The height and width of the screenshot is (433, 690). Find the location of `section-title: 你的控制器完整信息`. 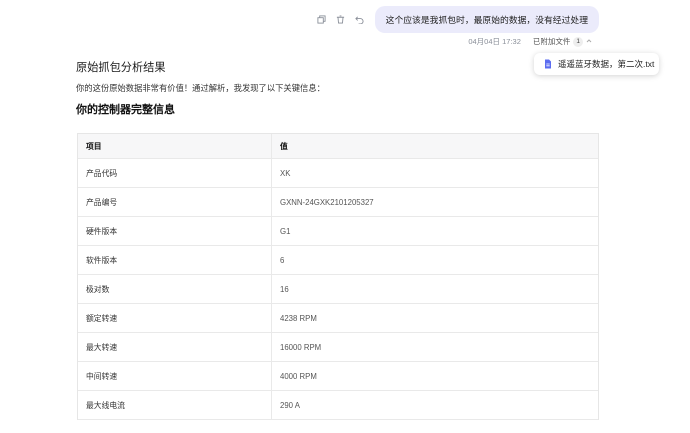

section-title: 你的控制器完整信息 is located at coordinates (125, 110).